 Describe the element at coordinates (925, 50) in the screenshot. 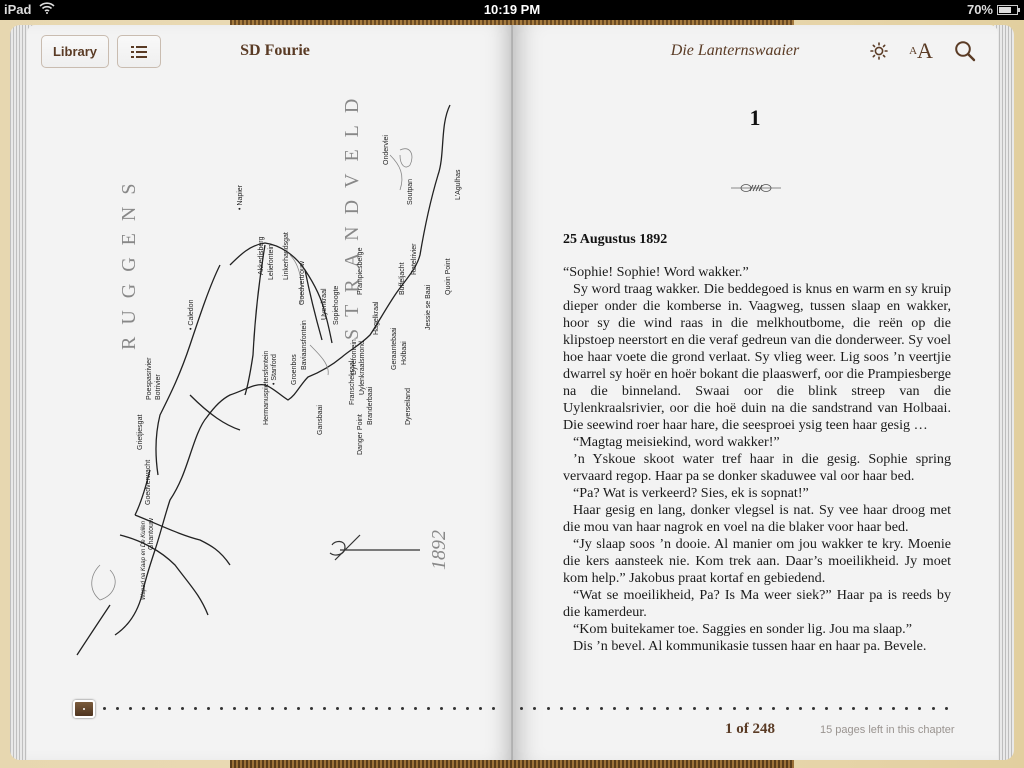

I see `font-size-large-icon: A` at that location.